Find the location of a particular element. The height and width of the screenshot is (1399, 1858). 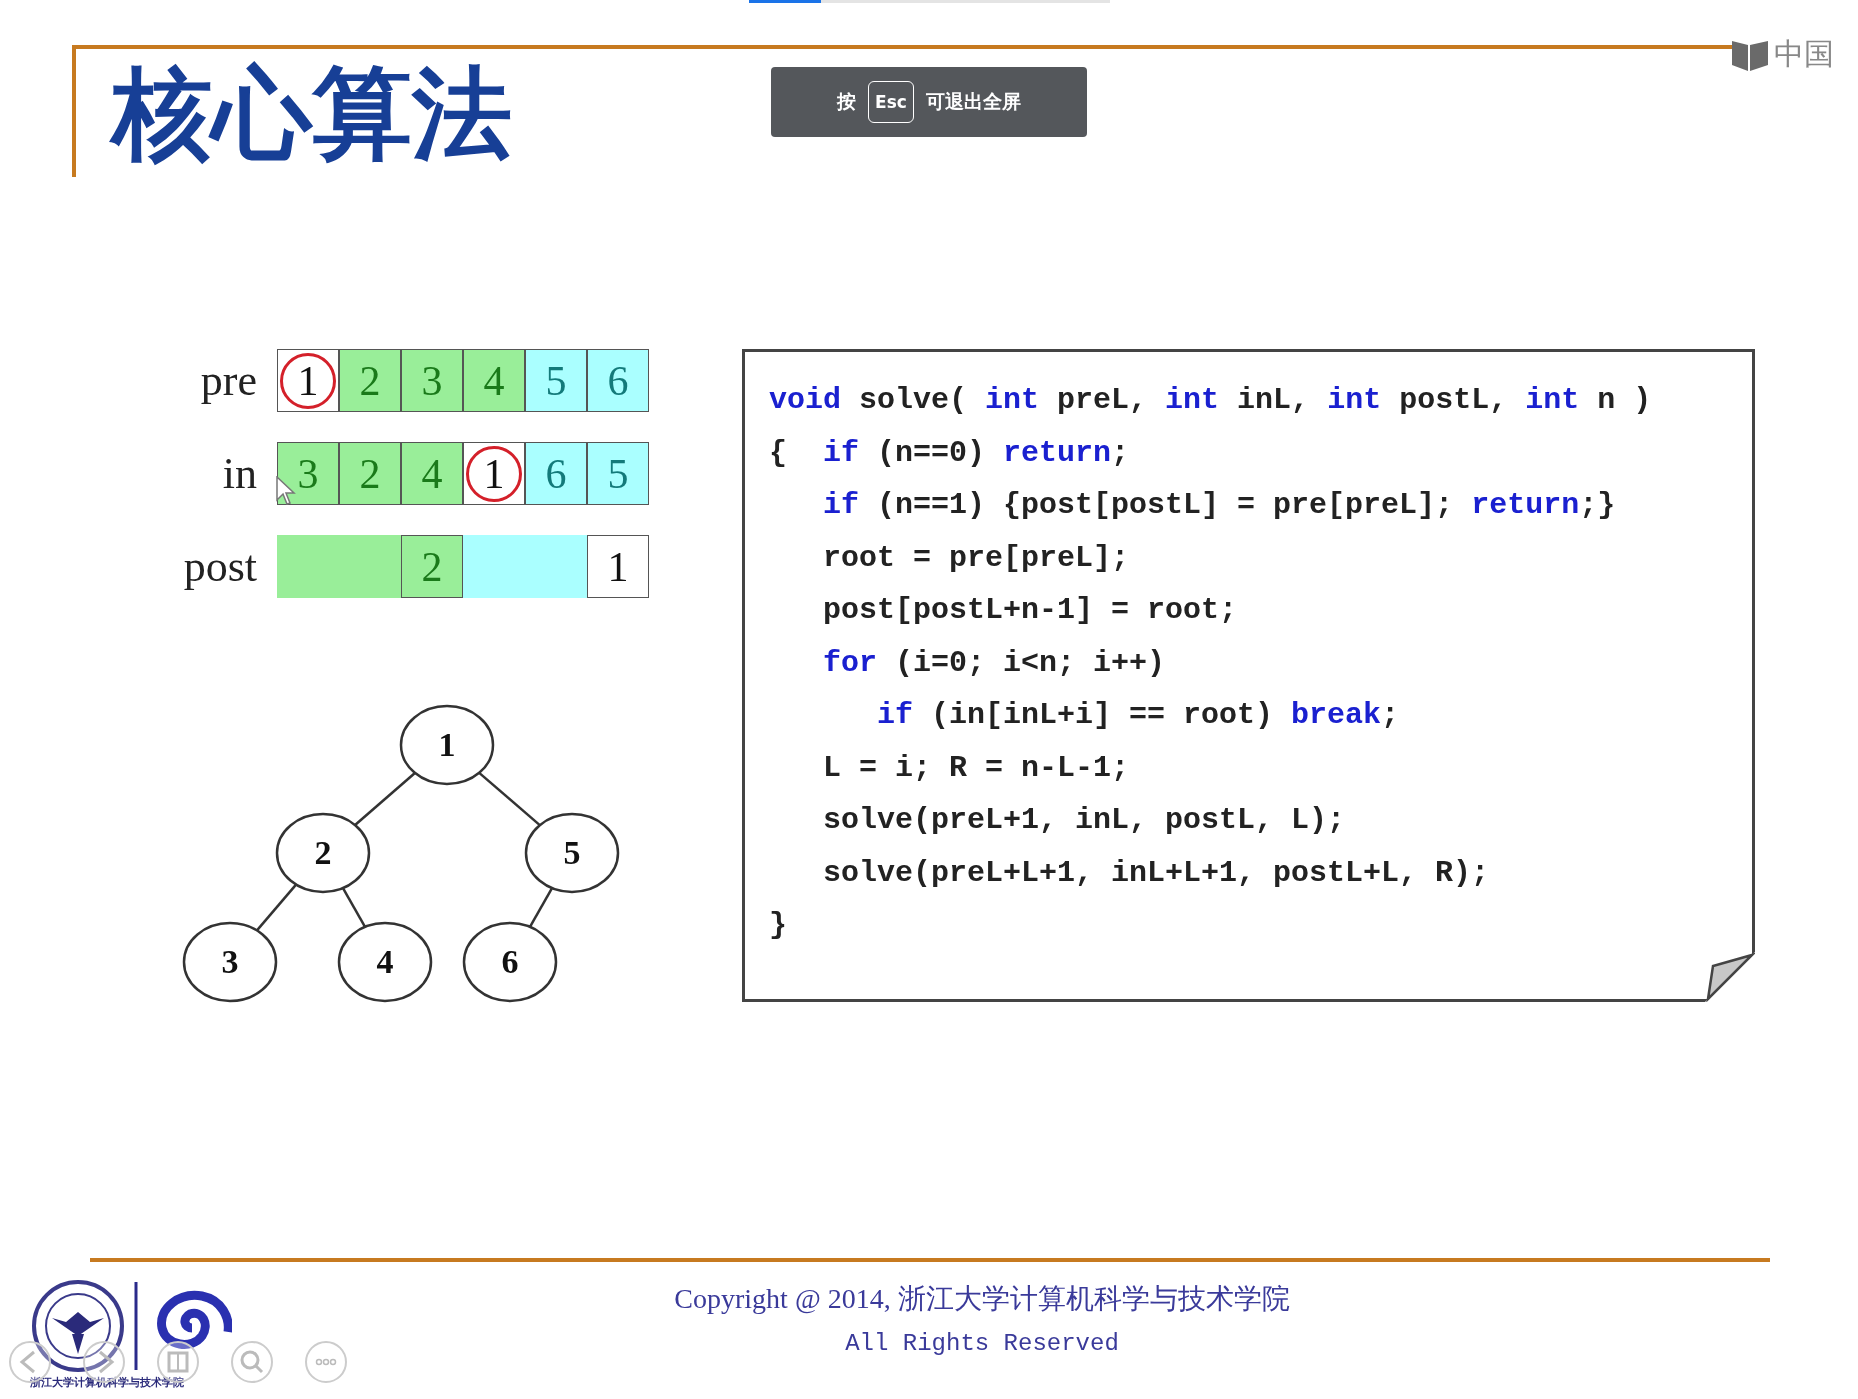

code-line: { if (n==0) return; is located at coordinates (949, 453).